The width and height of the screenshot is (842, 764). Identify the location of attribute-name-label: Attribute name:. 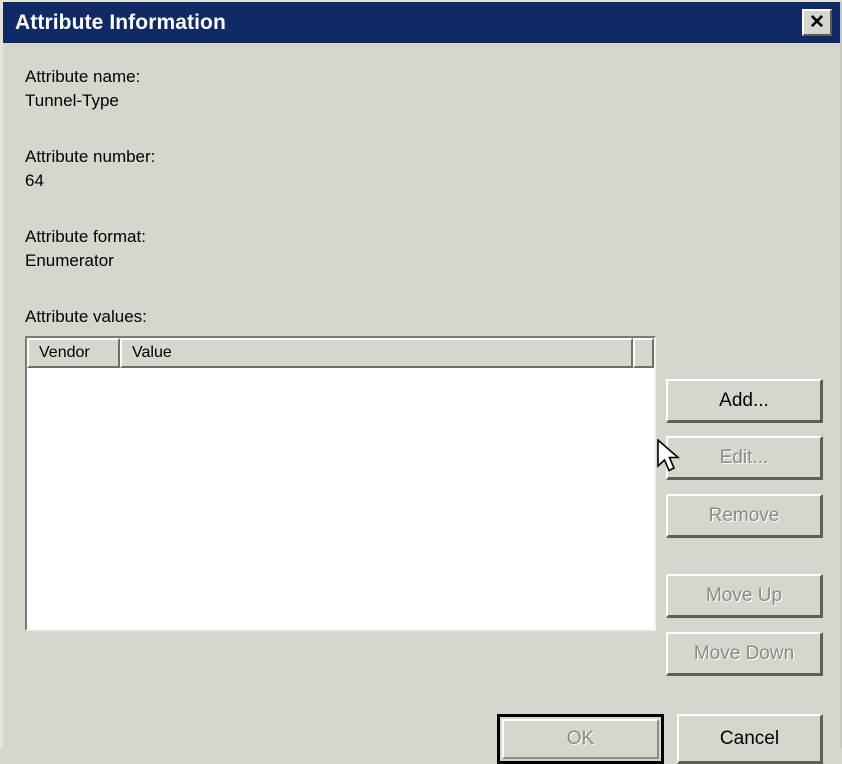
(83, 76).